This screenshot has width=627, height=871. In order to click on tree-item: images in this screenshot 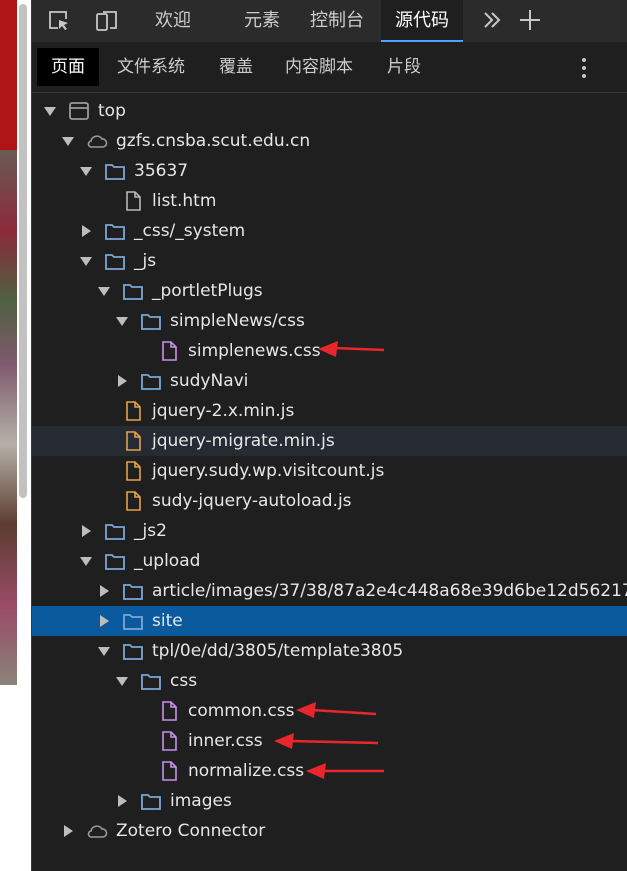, I will do `click(329, 801)`.